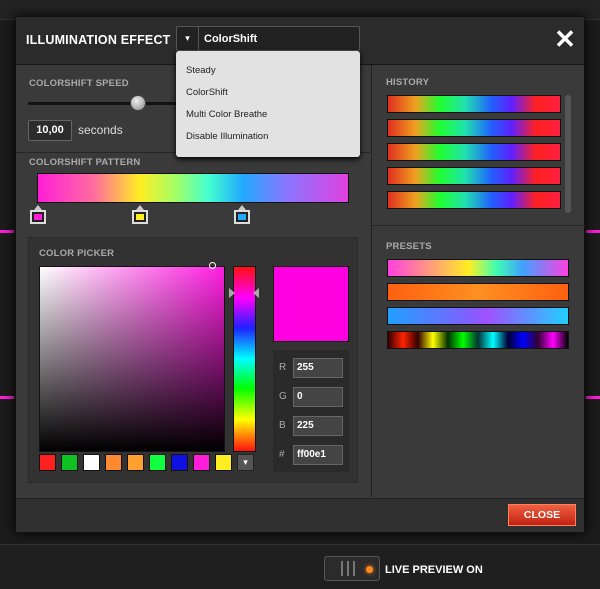 Image resolution: width=600 pixels, height=589 pixels. Describe the element at coordinates (478, 225) in the screenshot. I see `divider` at that location.